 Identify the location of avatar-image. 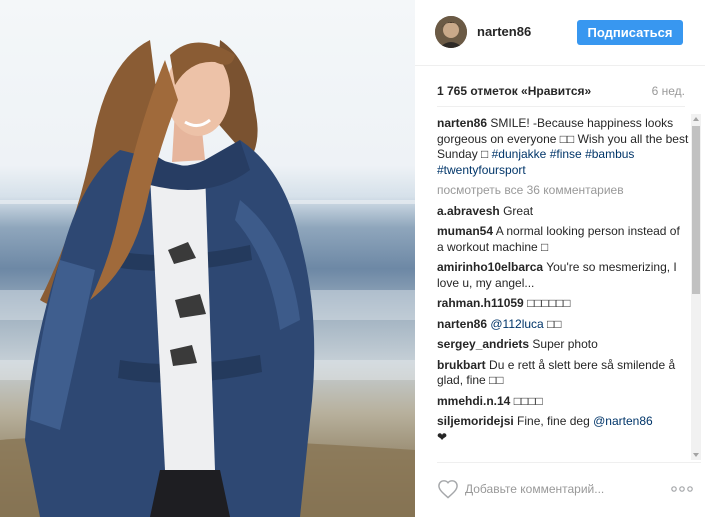
(451, 32).